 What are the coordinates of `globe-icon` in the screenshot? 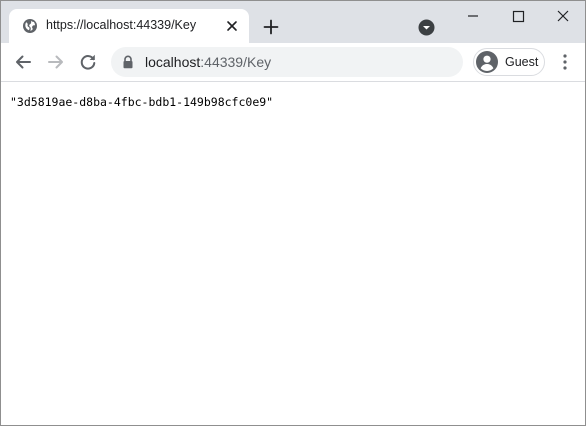 It's located at (30, 26).